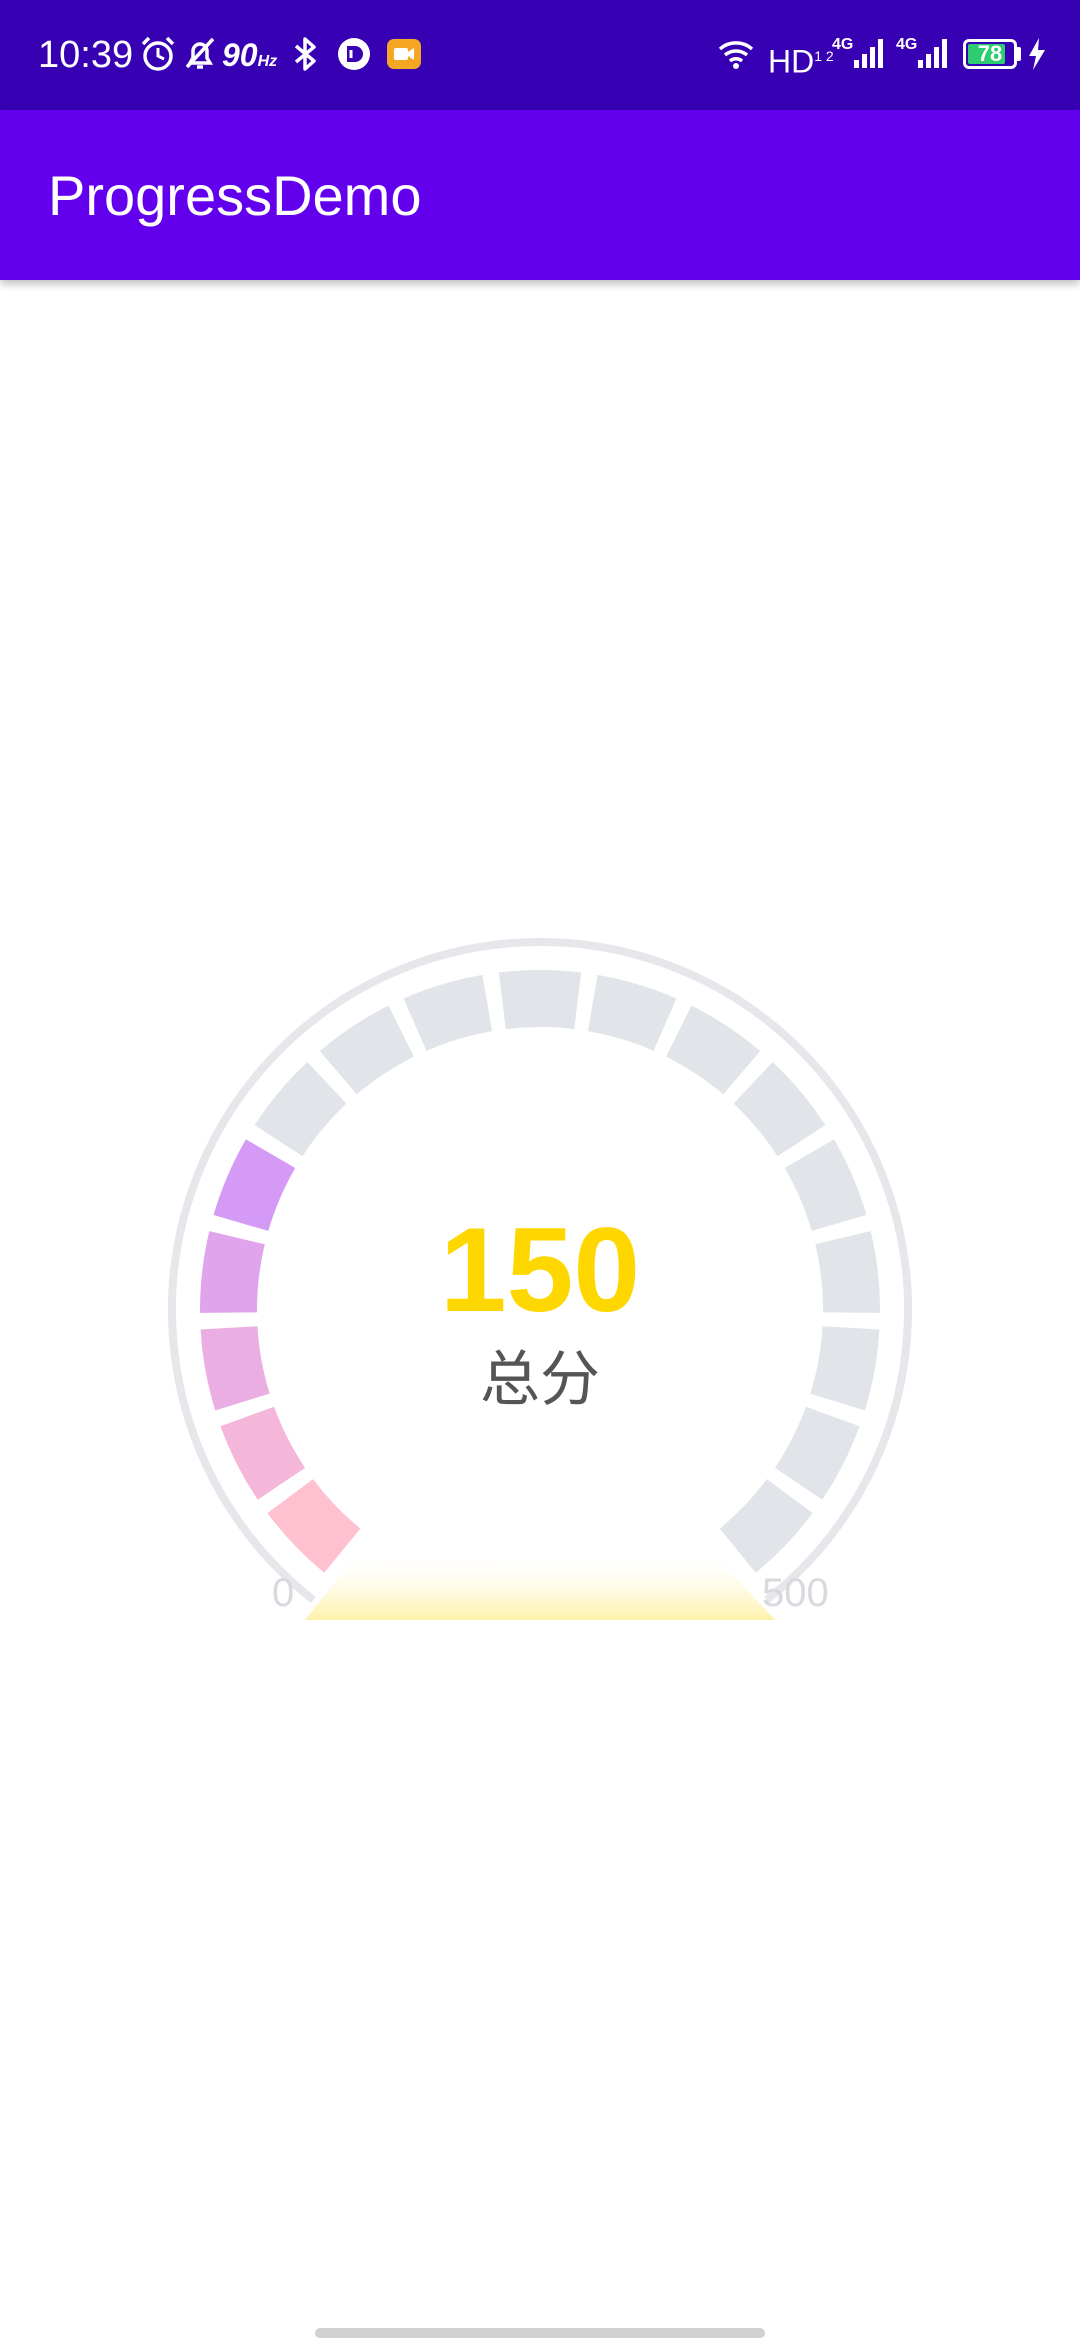 The height and width of the screenshot is (2340, 1080). Describe the element at coordinates (1019, 54) in the screenshot. I see `battery-tip` at that location.